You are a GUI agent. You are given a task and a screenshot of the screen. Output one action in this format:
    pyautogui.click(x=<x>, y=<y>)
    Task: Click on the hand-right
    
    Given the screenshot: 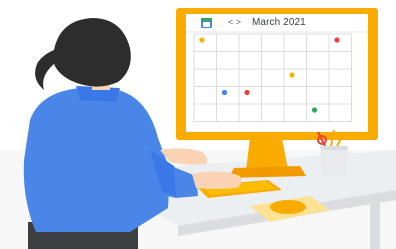 What is the action you would take?
    pyautogui.click(x=217, y=180)
    